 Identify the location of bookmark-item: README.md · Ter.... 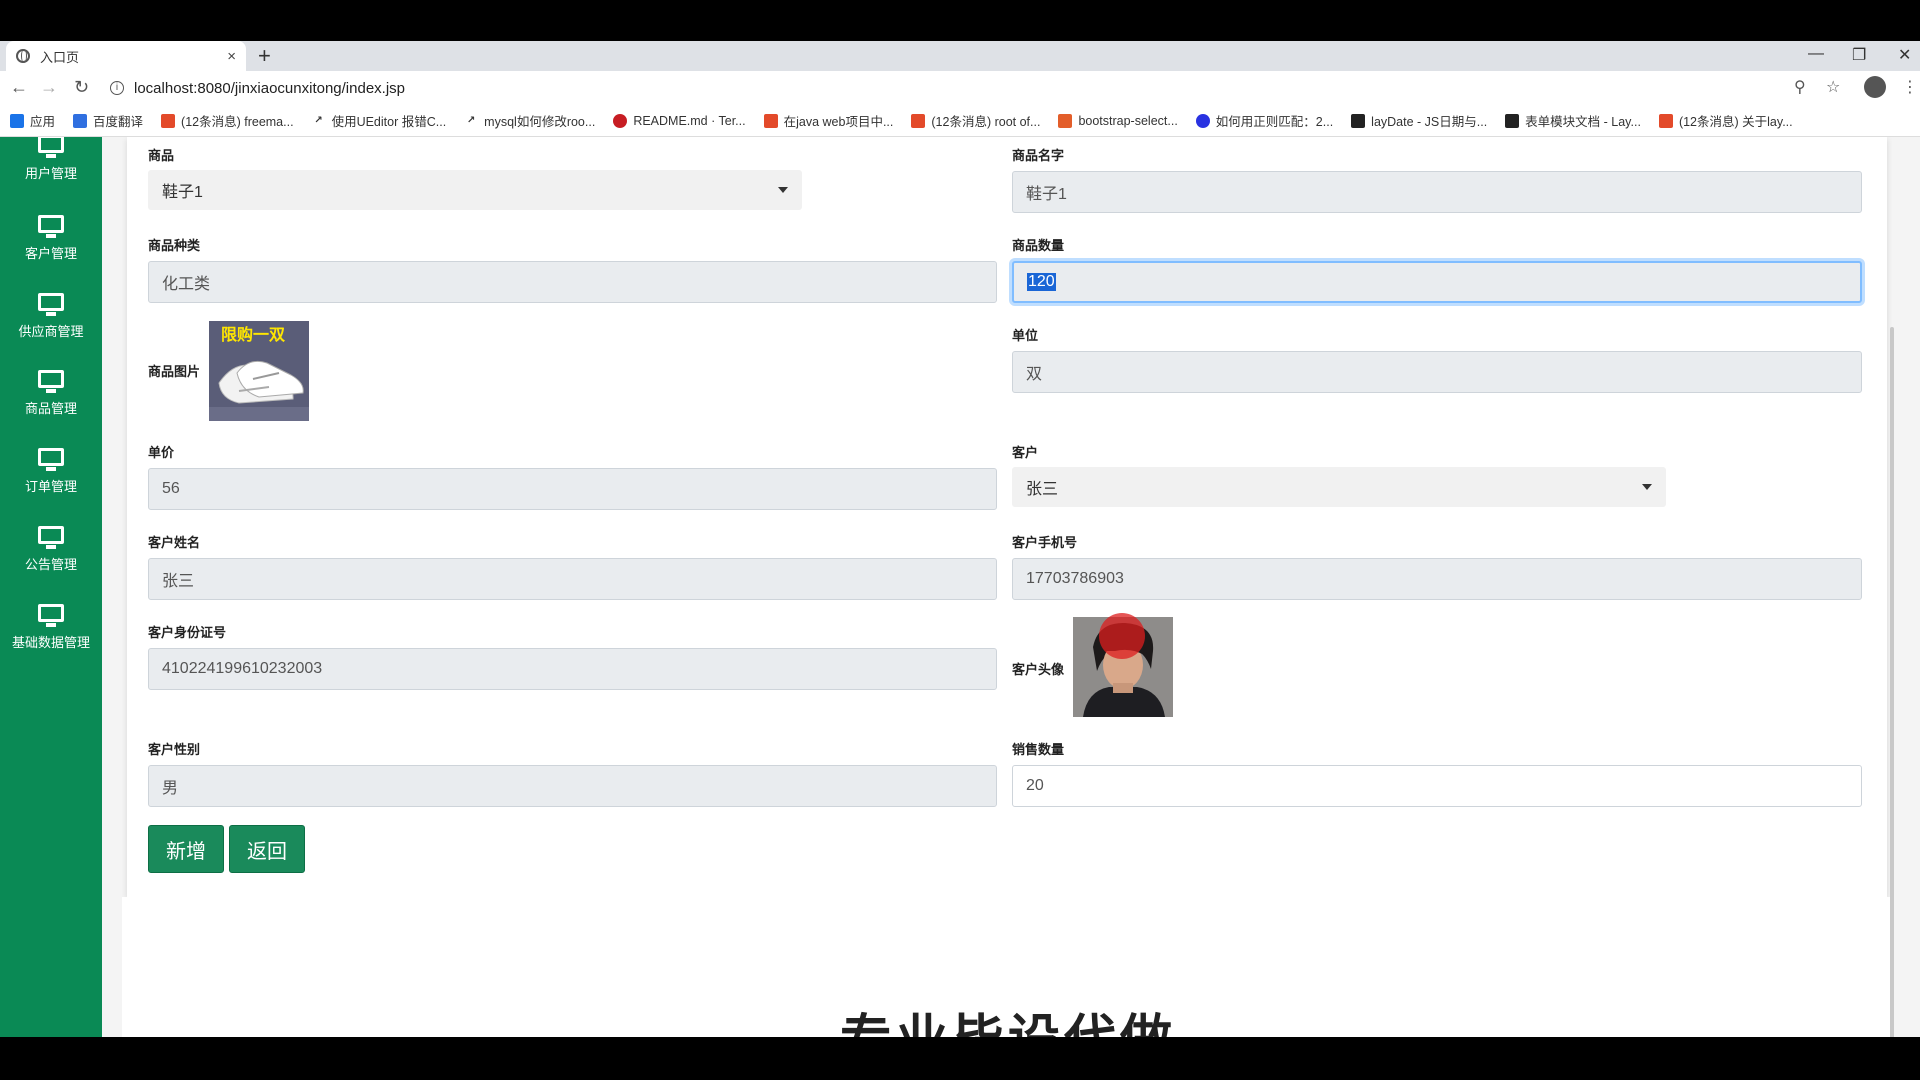
(679, 120).